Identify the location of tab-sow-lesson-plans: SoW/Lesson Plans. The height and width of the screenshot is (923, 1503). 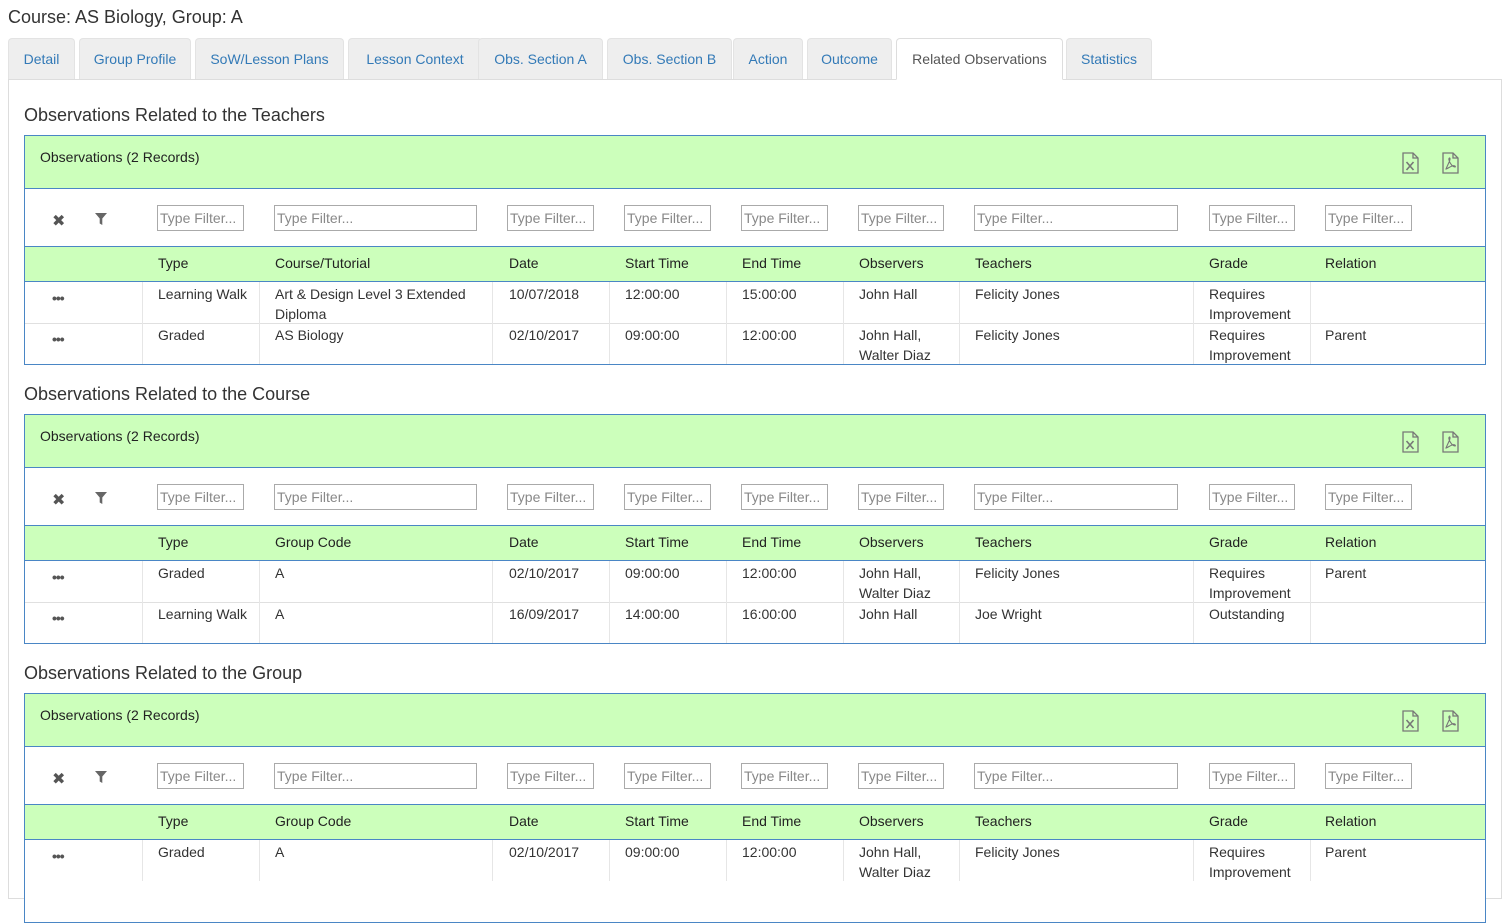
(269, 58).